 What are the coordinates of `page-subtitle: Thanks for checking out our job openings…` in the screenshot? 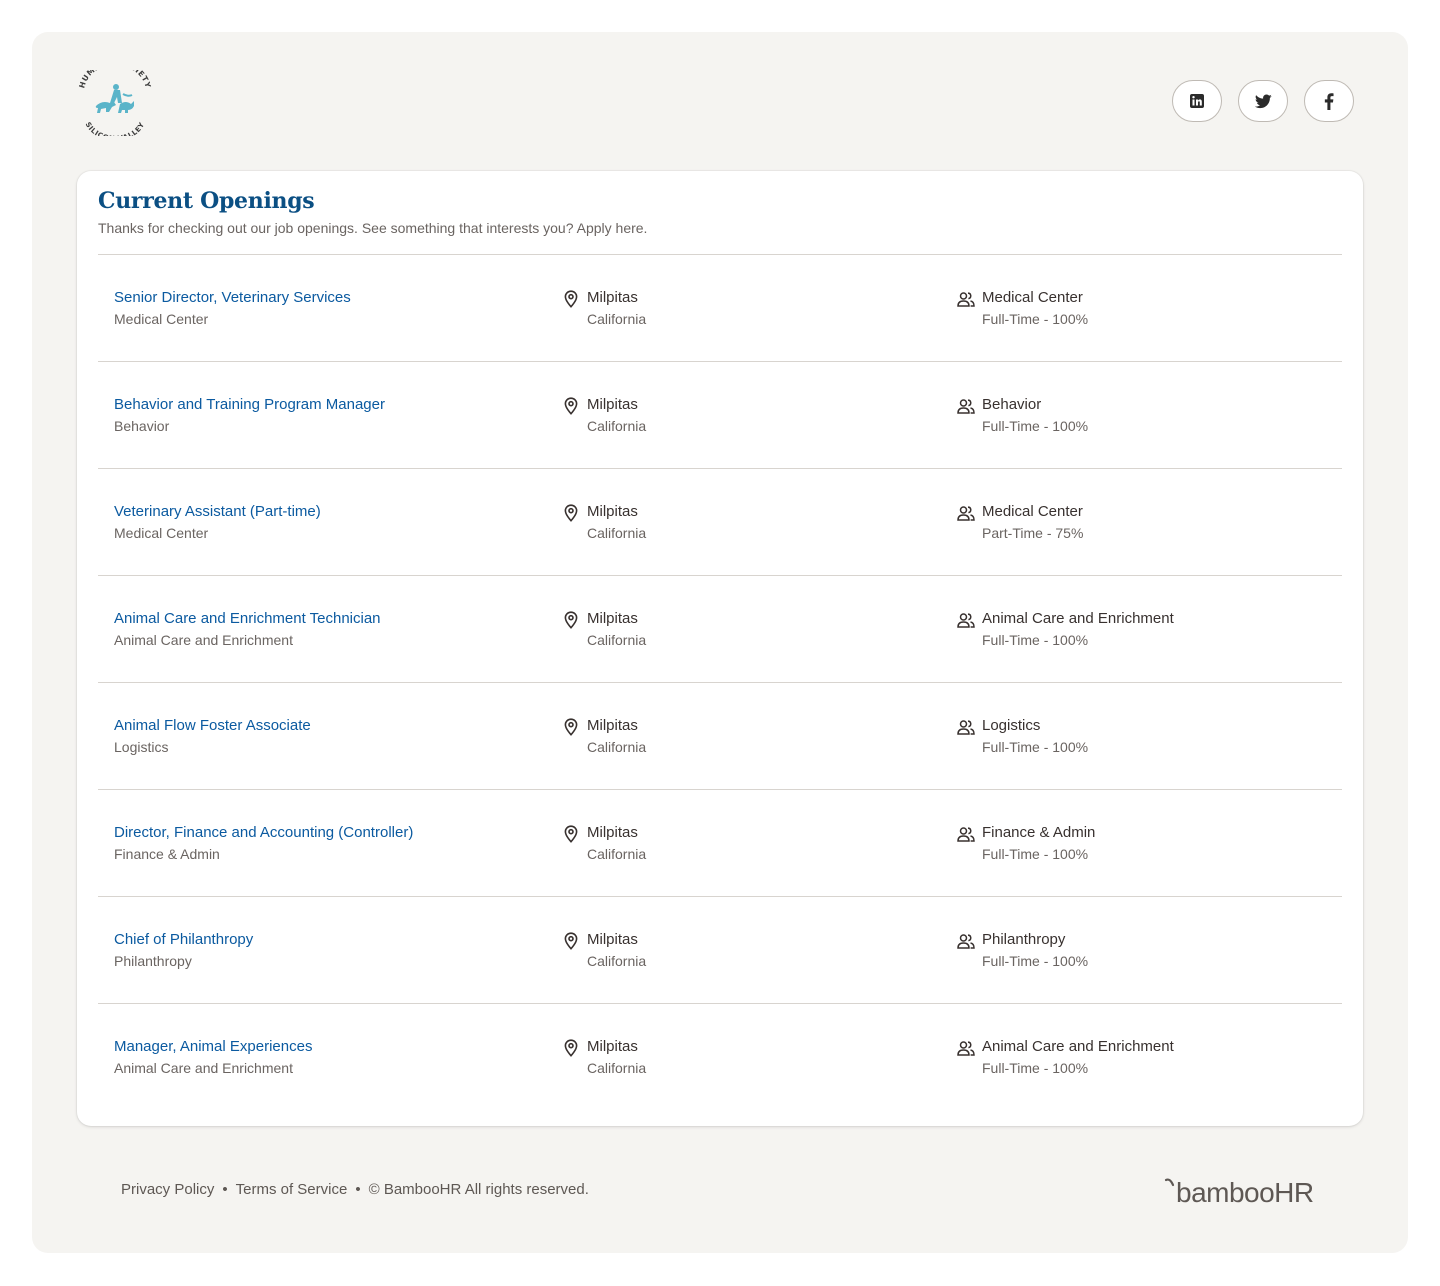 It's located at (373, 228).